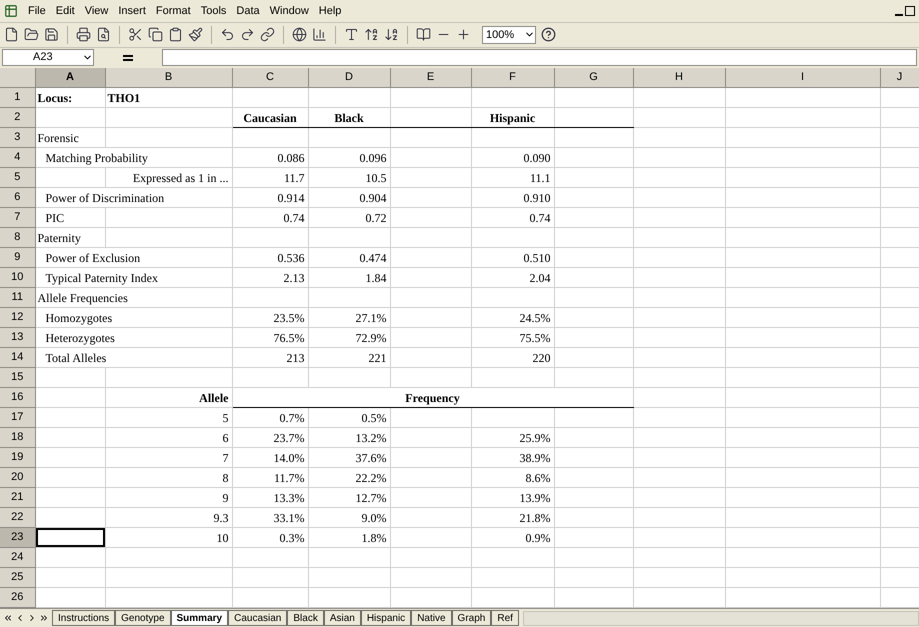 The height and width of the screenshot is (627, 919). Describe the element at coordinates (371, 458) in the screenshot. I see `table-cell-text: 37.6%` at that location.